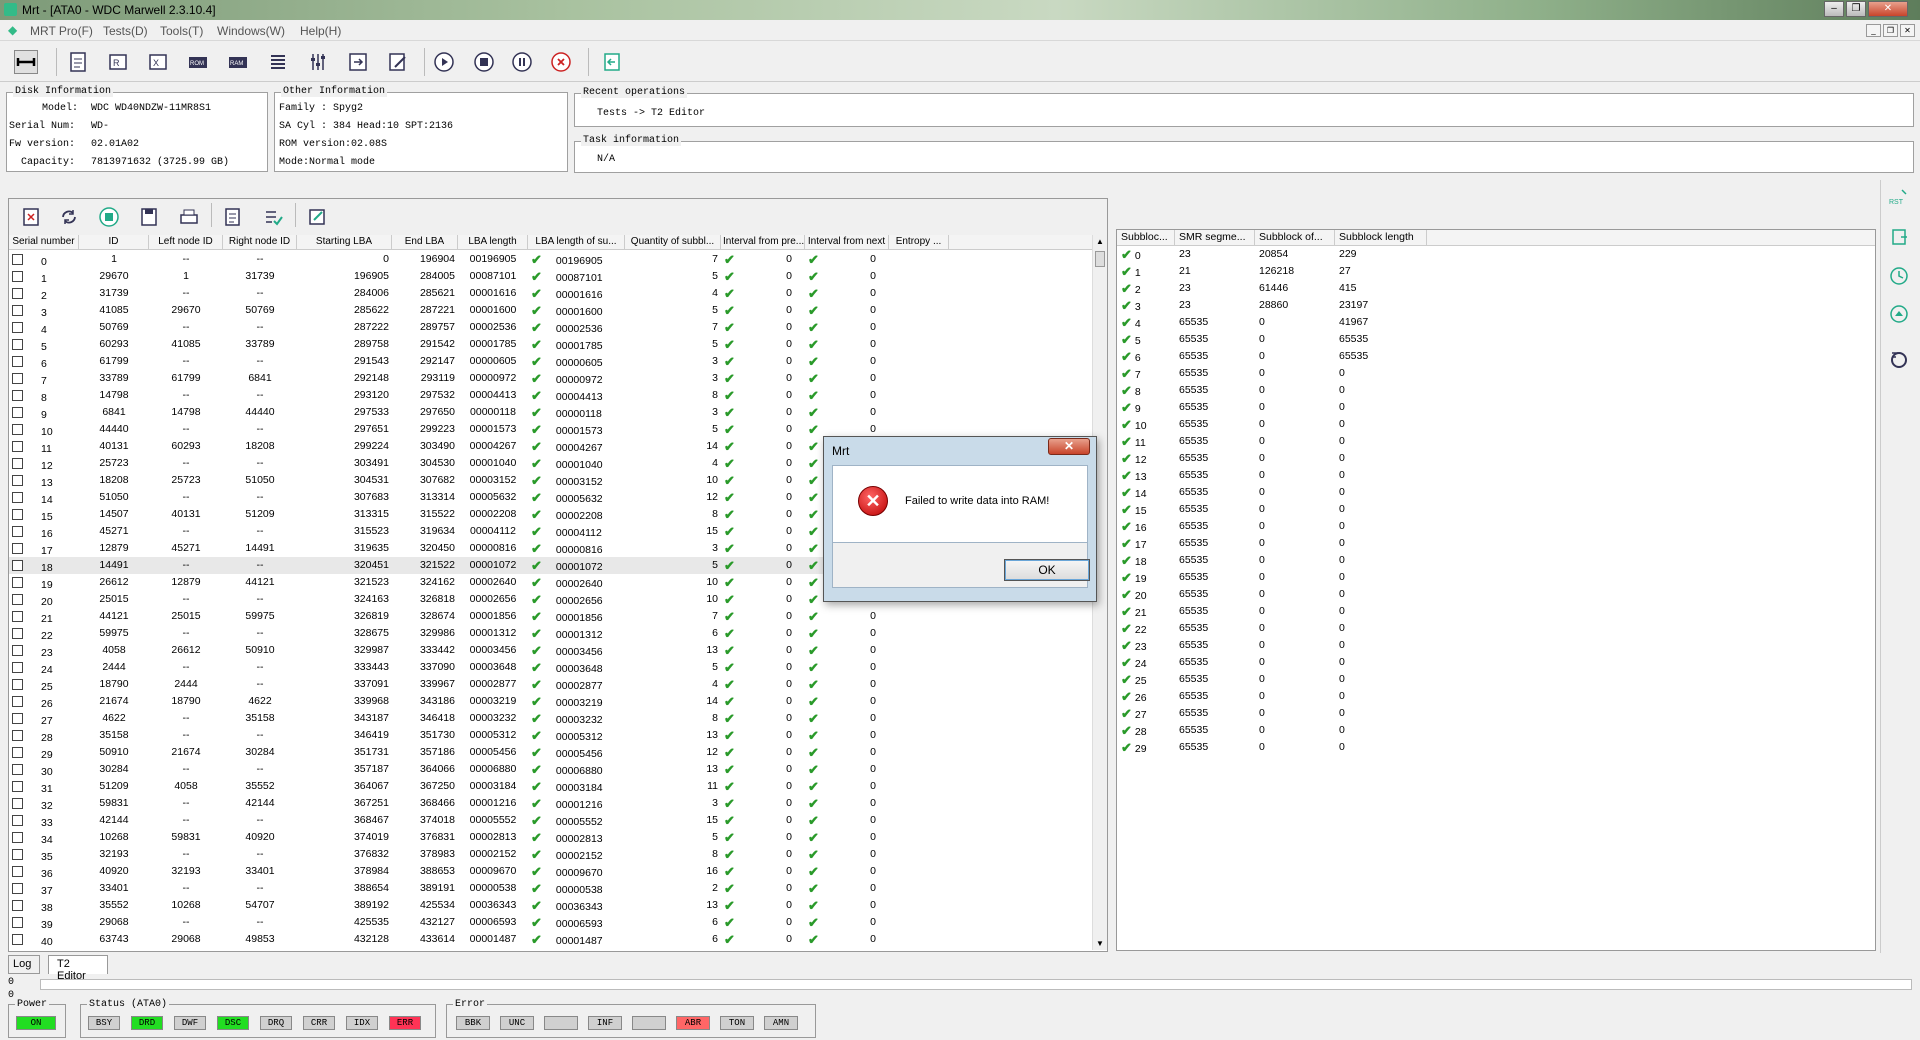 This screenshot has height=1040, width=1920. Describe the element at coordinates (198, 62) in the screenshot. I see `rom-icon: ROM` at that location.